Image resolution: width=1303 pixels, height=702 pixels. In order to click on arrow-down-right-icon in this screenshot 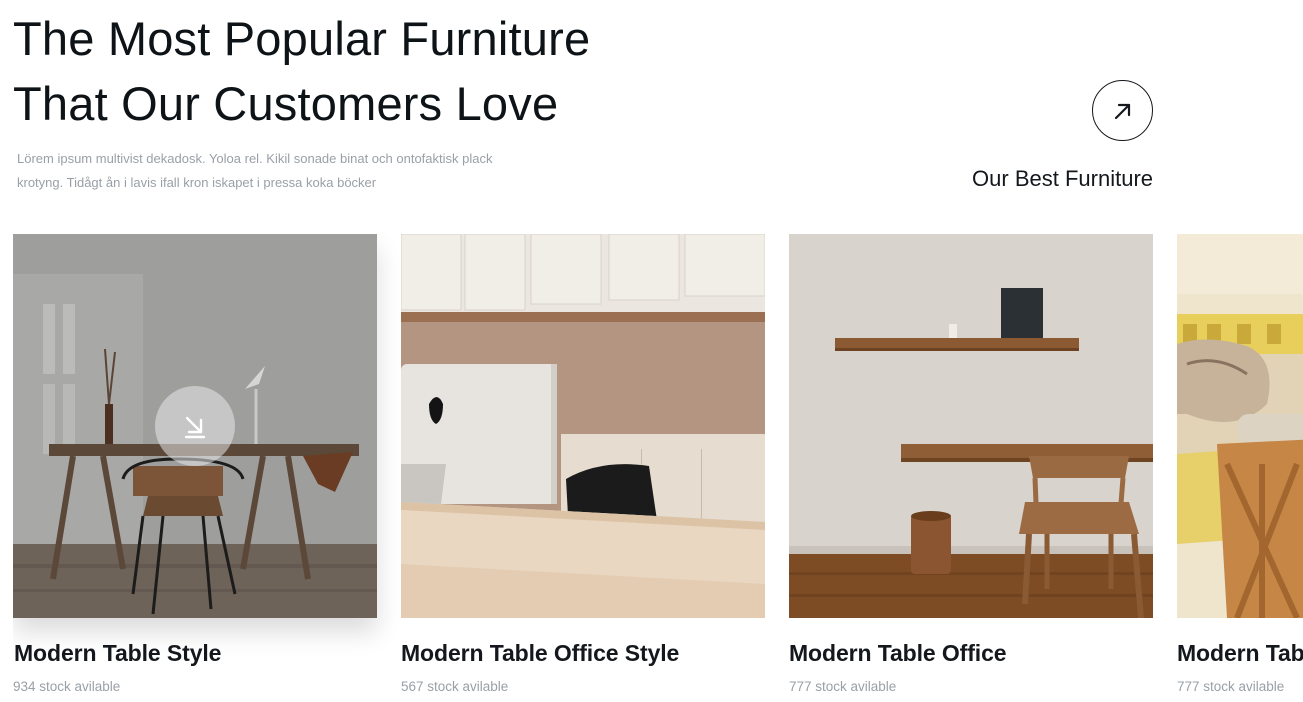, I will do `click(195, 427)`.